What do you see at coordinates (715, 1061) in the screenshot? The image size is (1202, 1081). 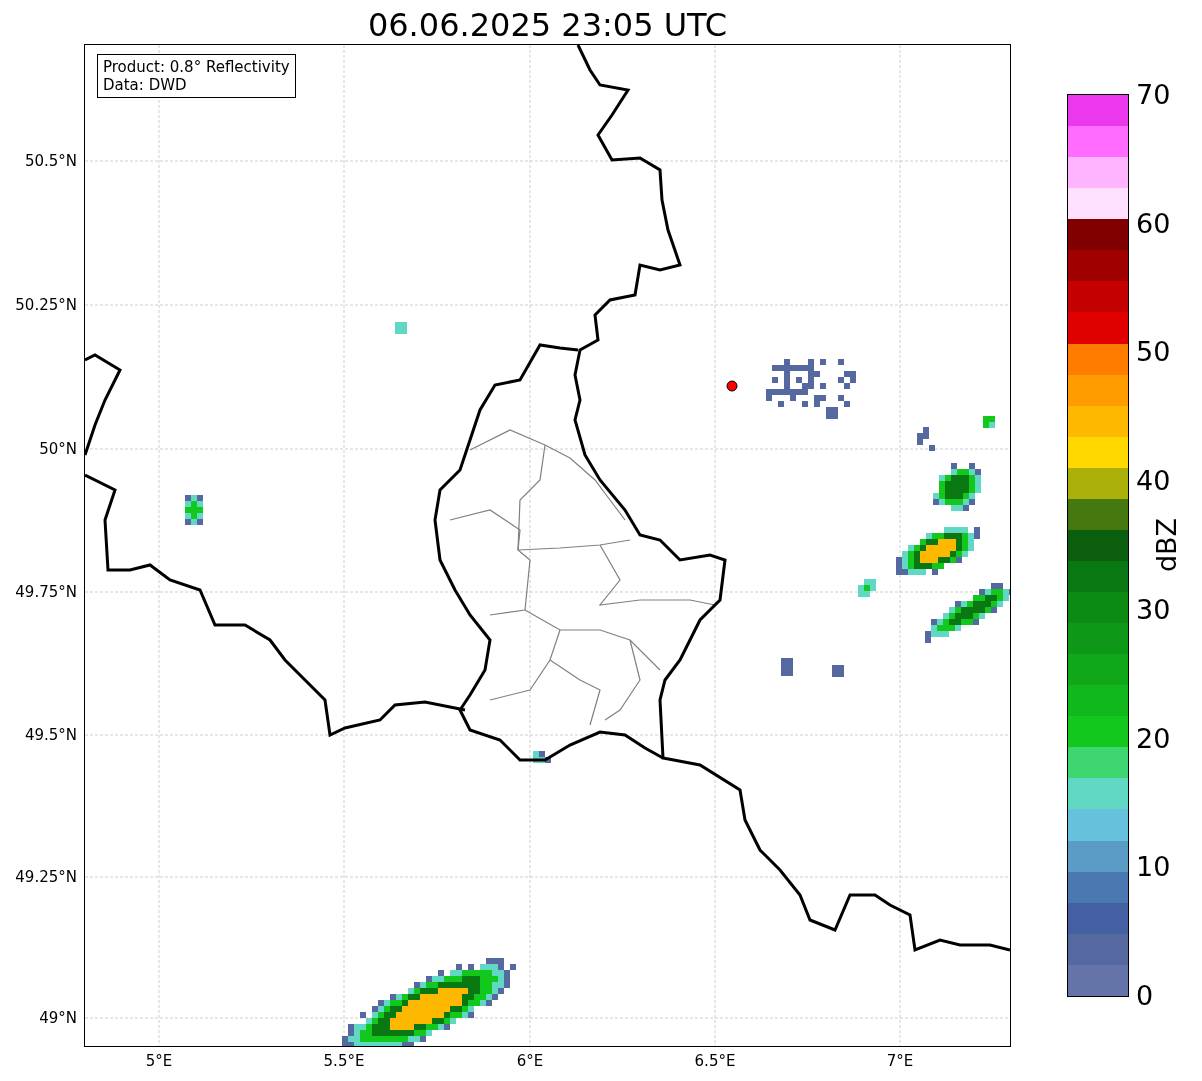 I see `axis-tick-label: 6.5°E` at bounding box center [715, 1061].